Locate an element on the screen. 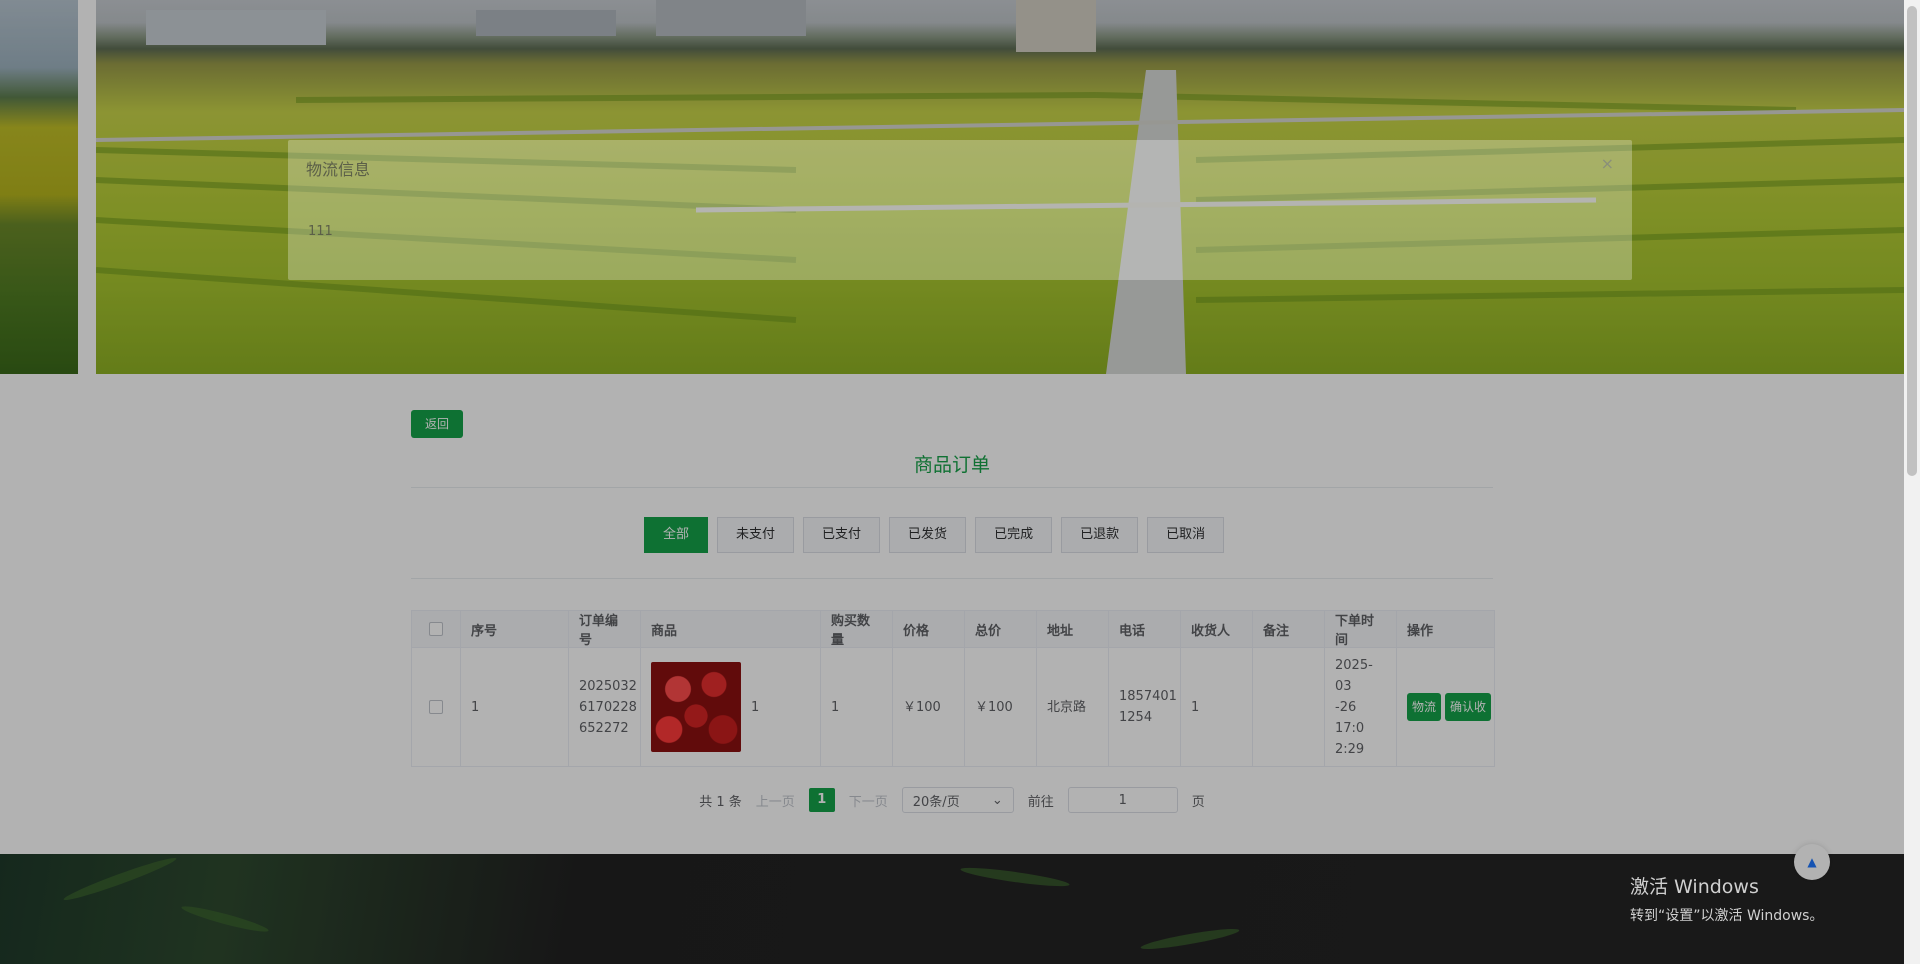 The image size is (1920, 964). logistics-dialog: 物流信息 × 111 is located at coordinates (960, 210).